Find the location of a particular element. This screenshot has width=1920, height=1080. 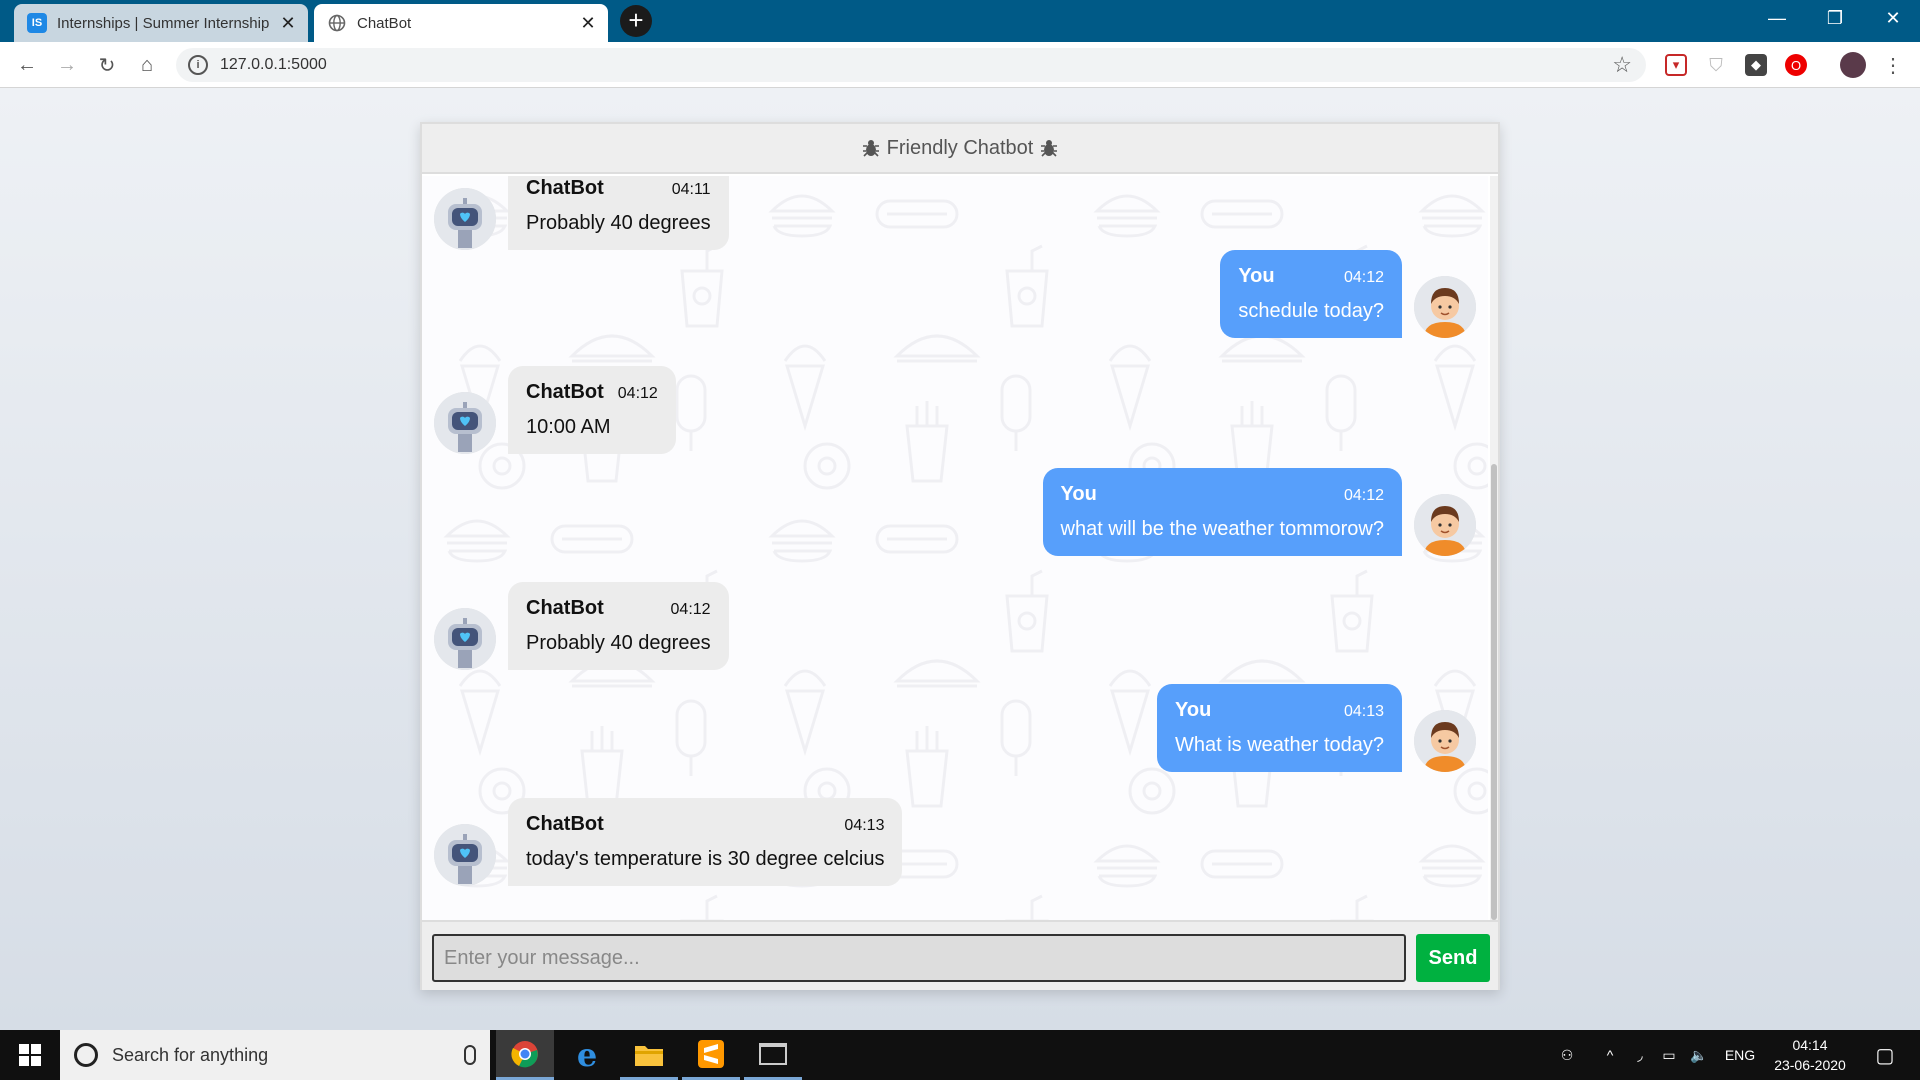

restore-icon: ❐ is located at coordinates (1835, 18).